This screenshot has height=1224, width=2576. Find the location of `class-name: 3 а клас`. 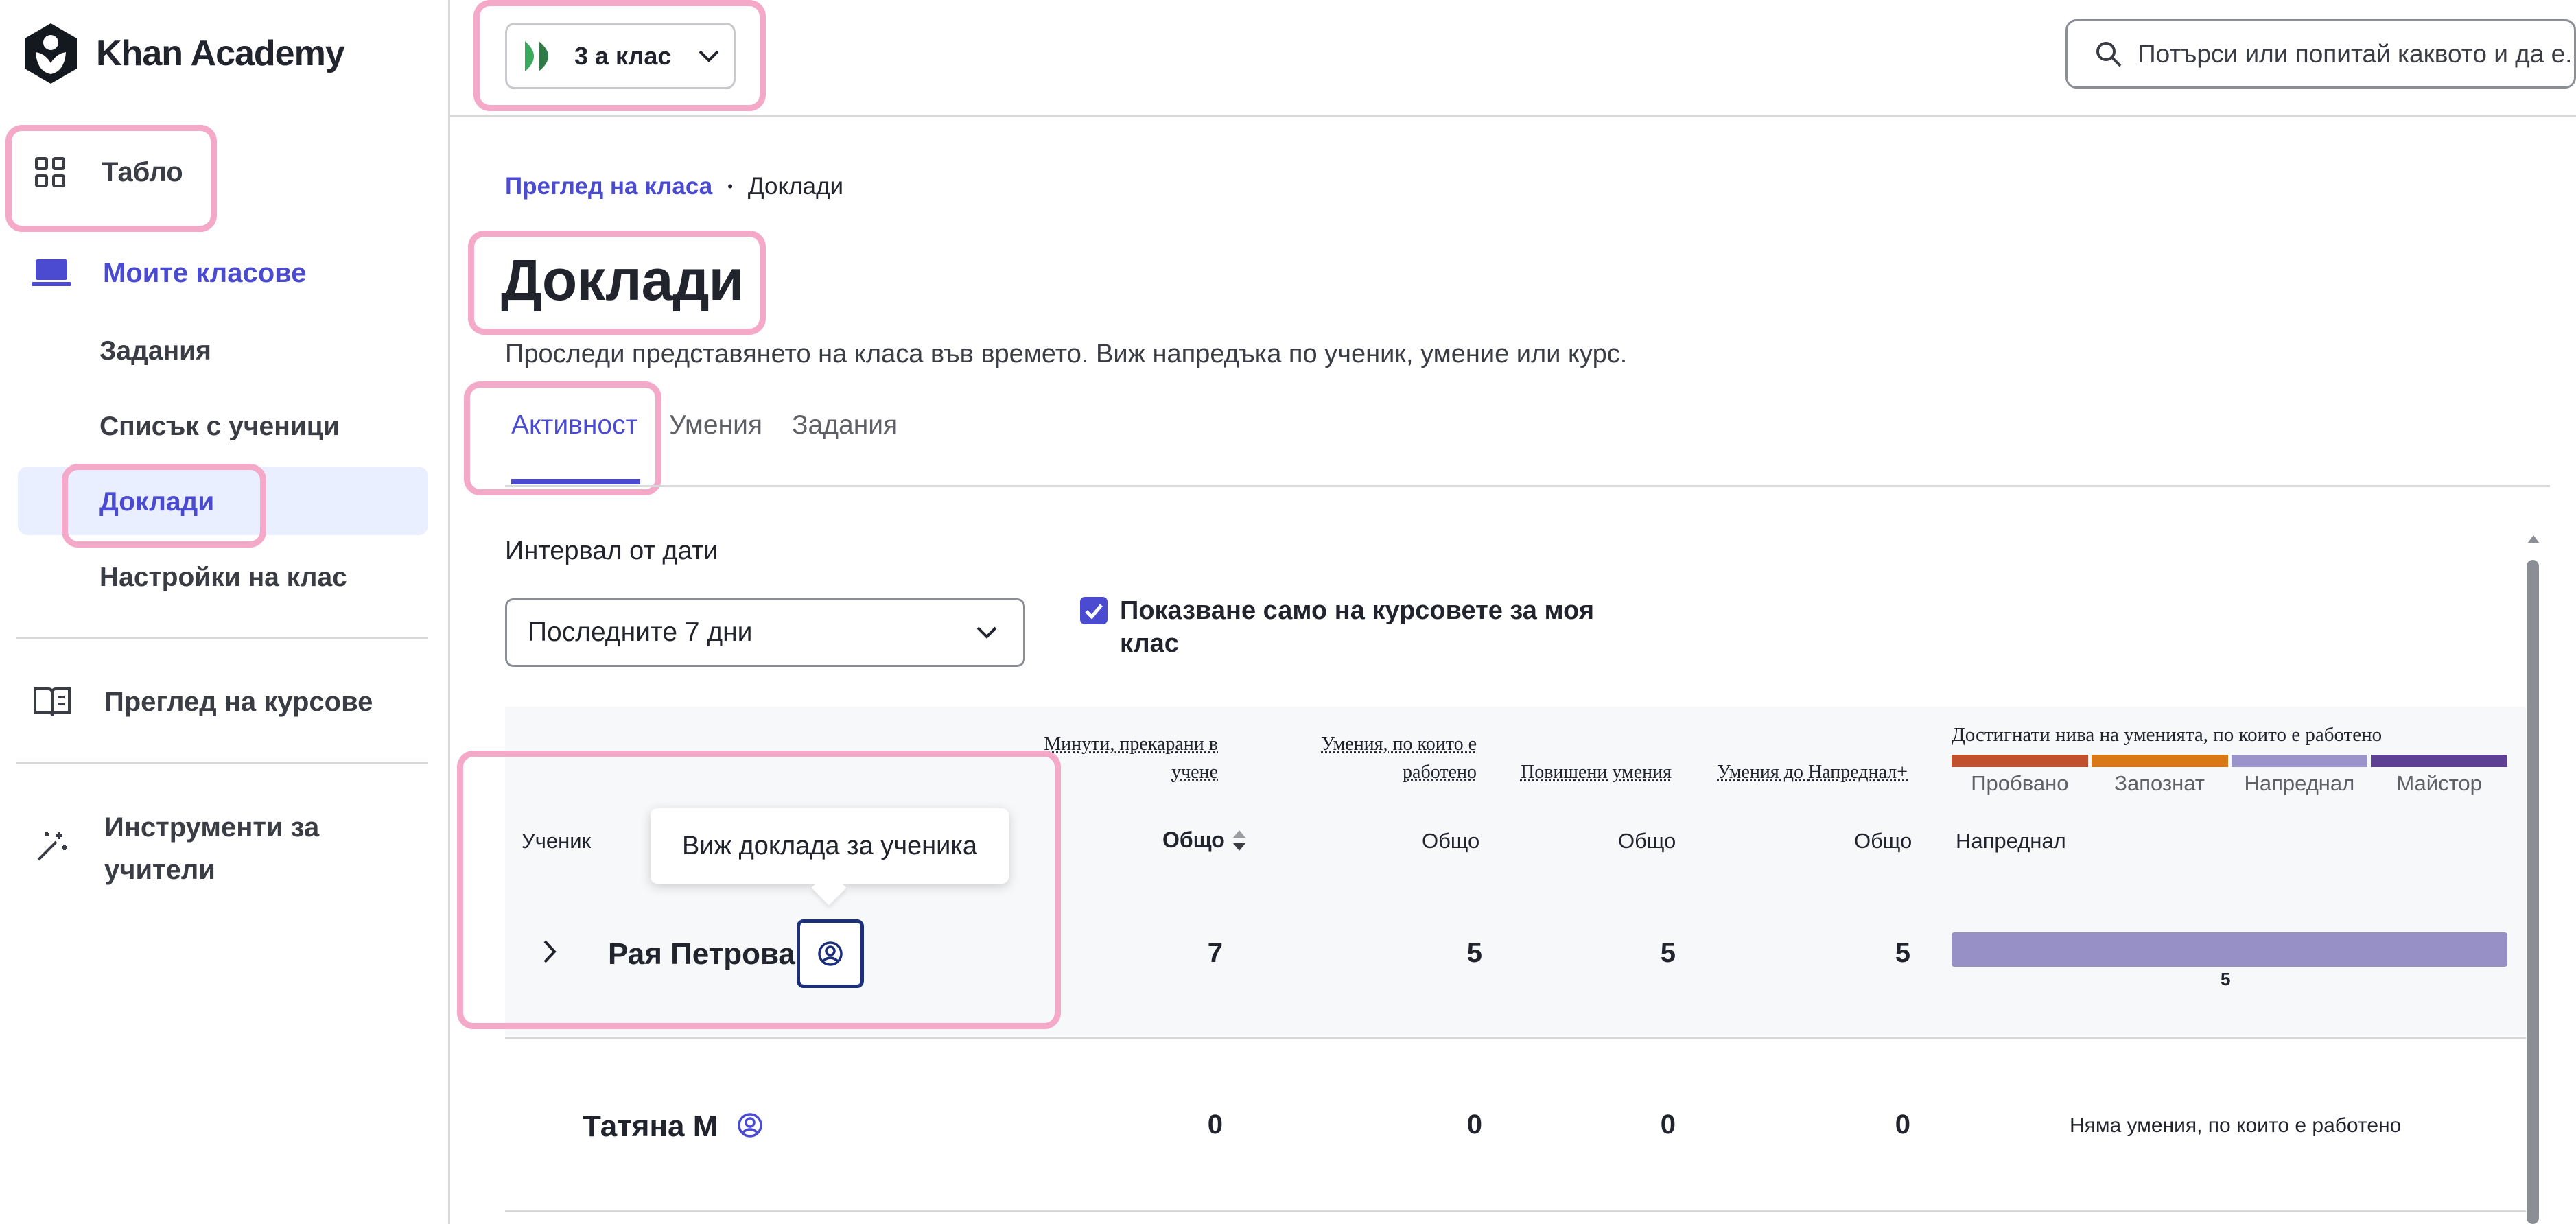

class-name: 3 а клас is located at coordinates (623, 55).